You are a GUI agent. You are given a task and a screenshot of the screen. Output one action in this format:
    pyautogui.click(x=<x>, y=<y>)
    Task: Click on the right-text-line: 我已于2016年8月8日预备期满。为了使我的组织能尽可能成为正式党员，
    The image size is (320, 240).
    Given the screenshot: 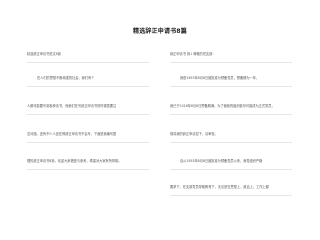 What is the action you would take?
    pyautogui.click(x=222, y=106)
    